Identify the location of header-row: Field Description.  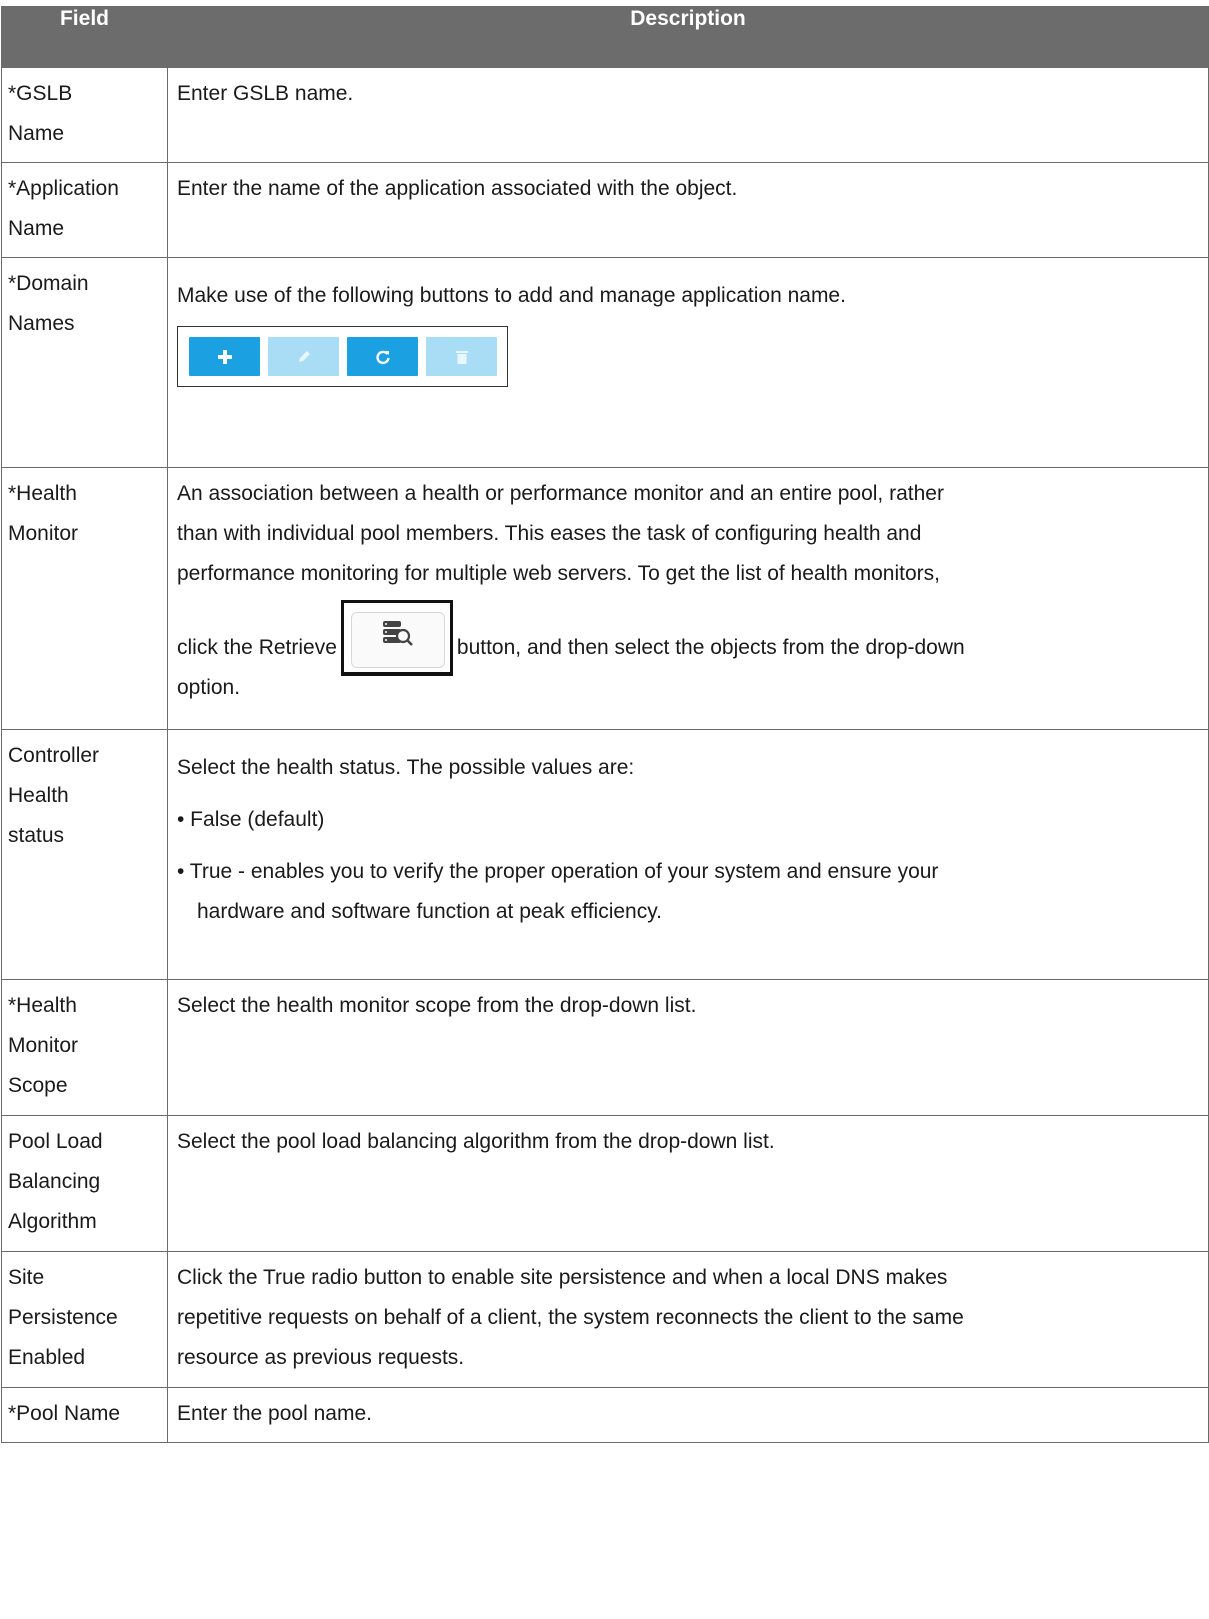
(605, 37).